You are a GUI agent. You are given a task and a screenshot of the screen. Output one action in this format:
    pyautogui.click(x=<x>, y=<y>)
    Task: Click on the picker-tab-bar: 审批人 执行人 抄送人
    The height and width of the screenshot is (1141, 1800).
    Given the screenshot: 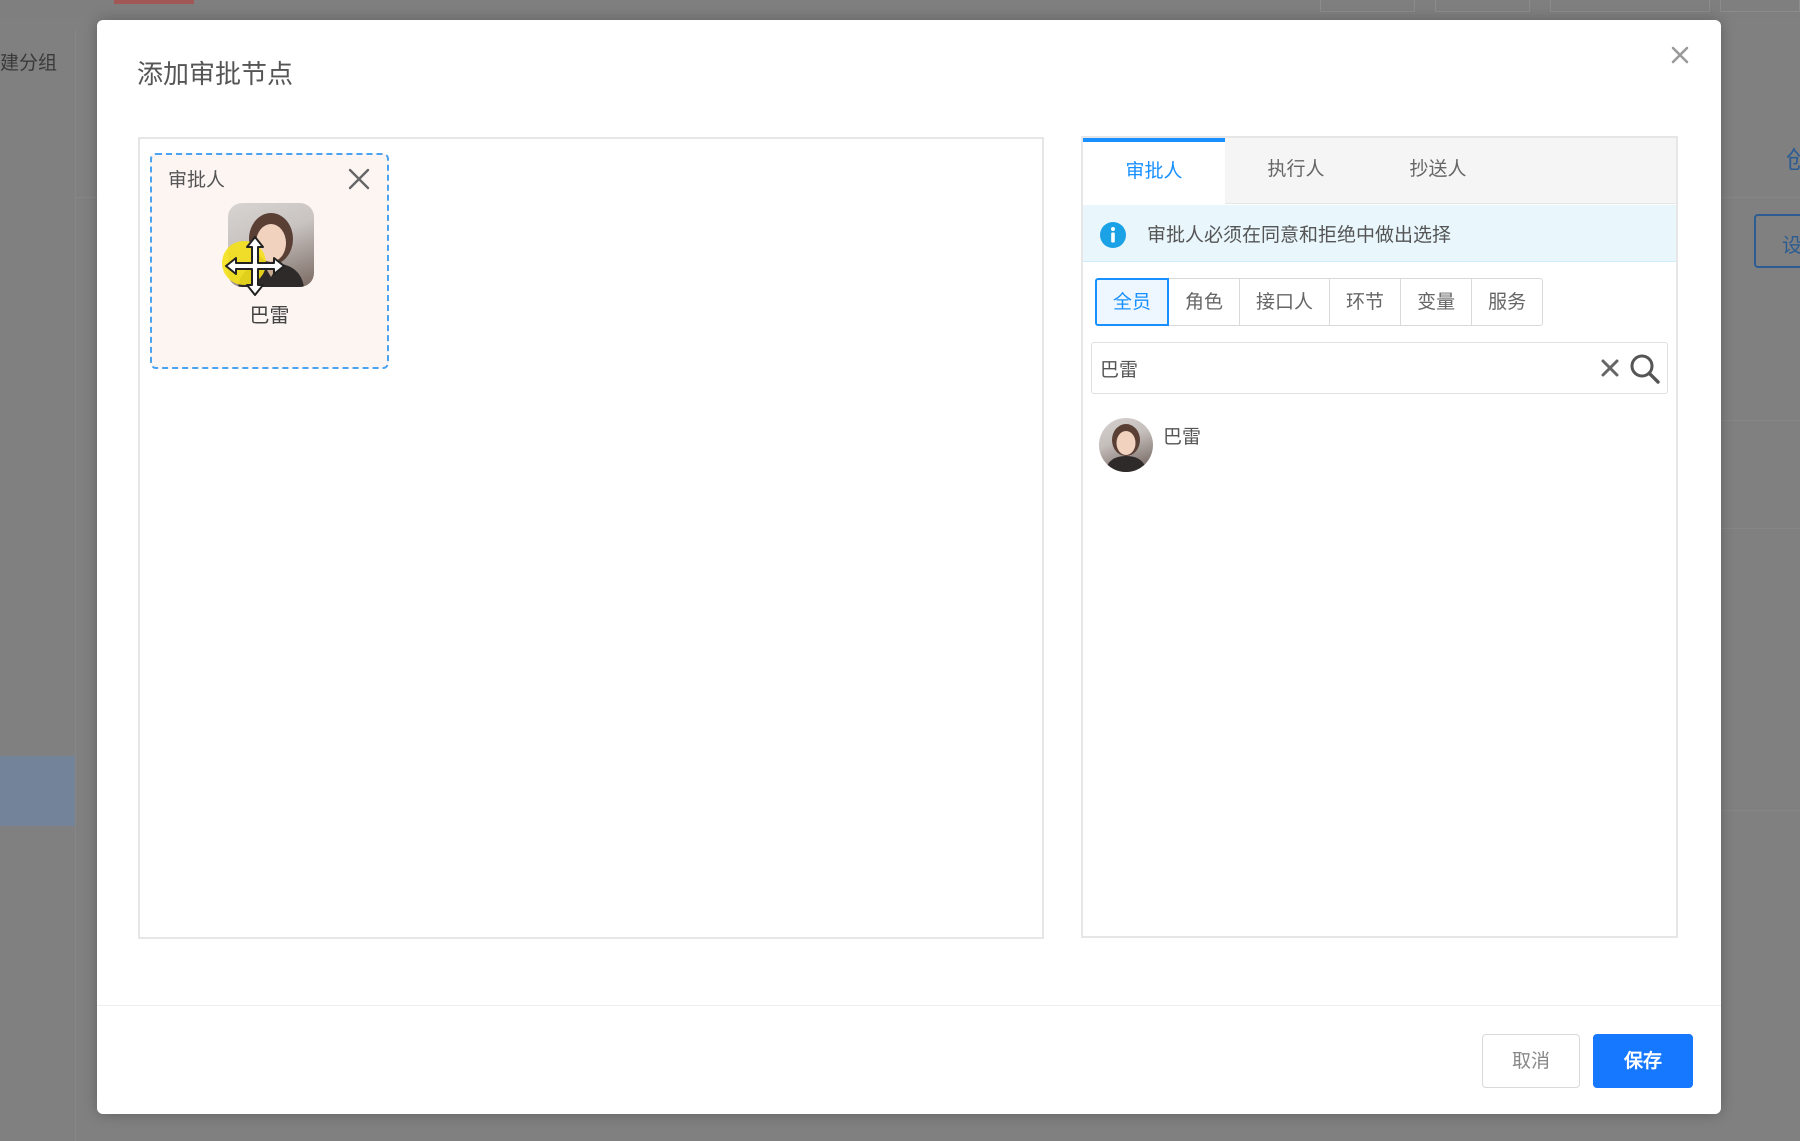 What is the action you would take?
    pyautogui.click(x=1379, y=171)
    